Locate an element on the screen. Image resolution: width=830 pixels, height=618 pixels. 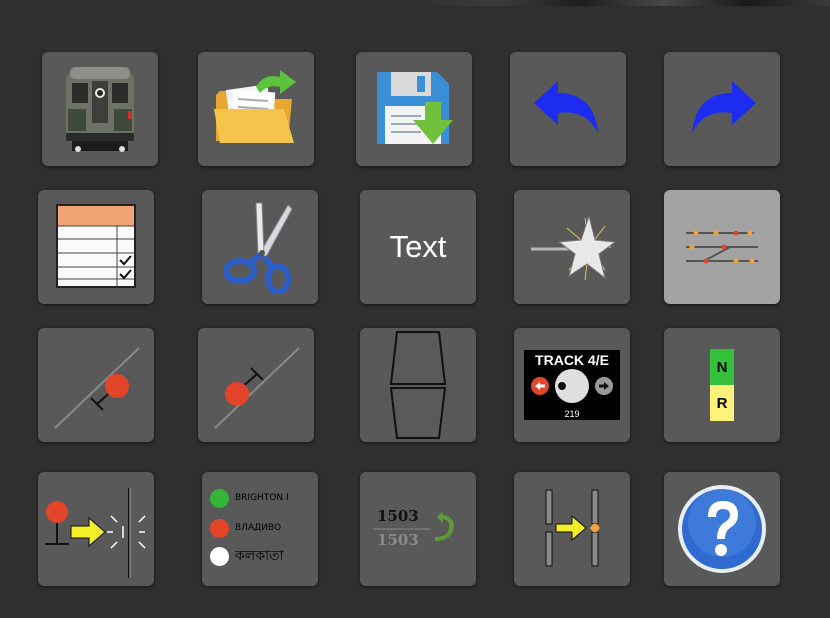
help-button is located at coordinates (722, 529).